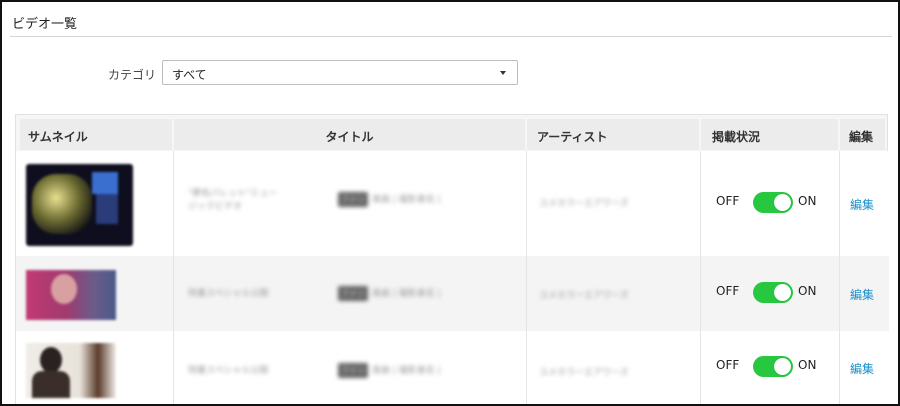  I want to click on category-label: カテゴリ, so click(132, 75).